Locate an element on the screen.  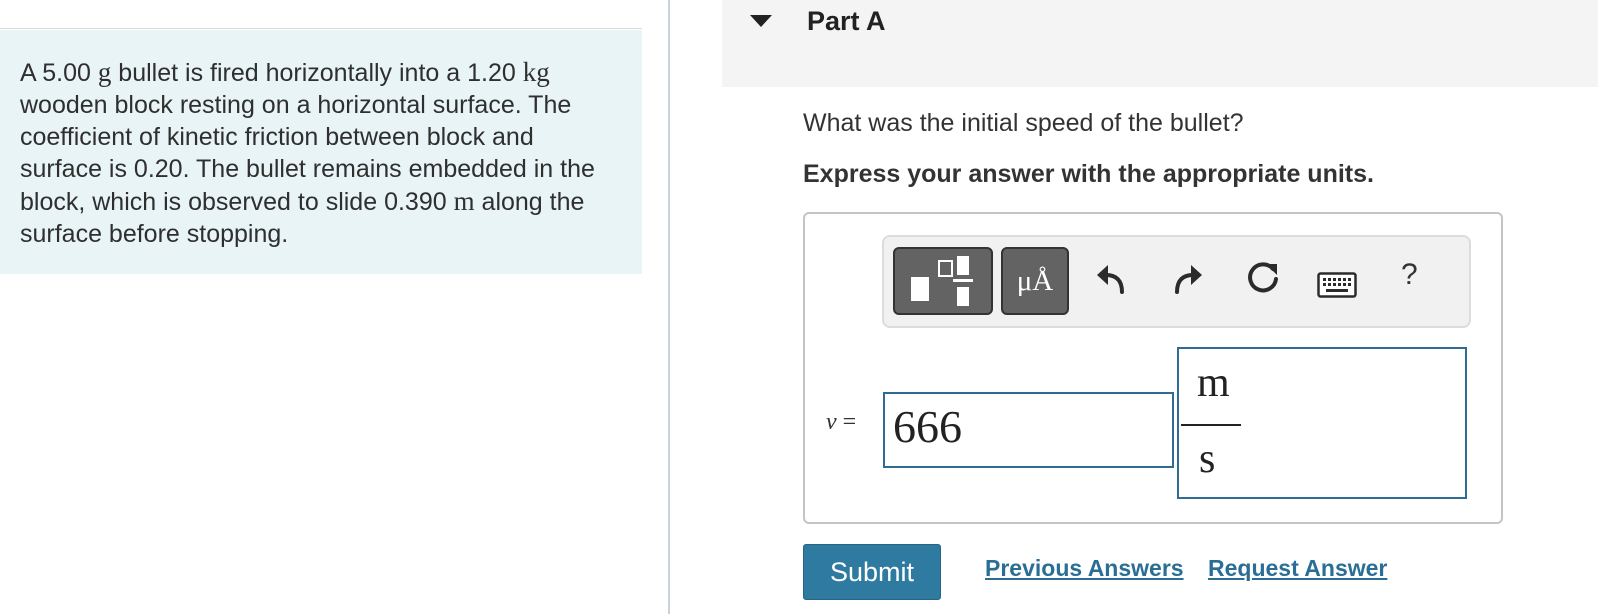
fraction-denominator-icon is located at coordinates (963, 296).